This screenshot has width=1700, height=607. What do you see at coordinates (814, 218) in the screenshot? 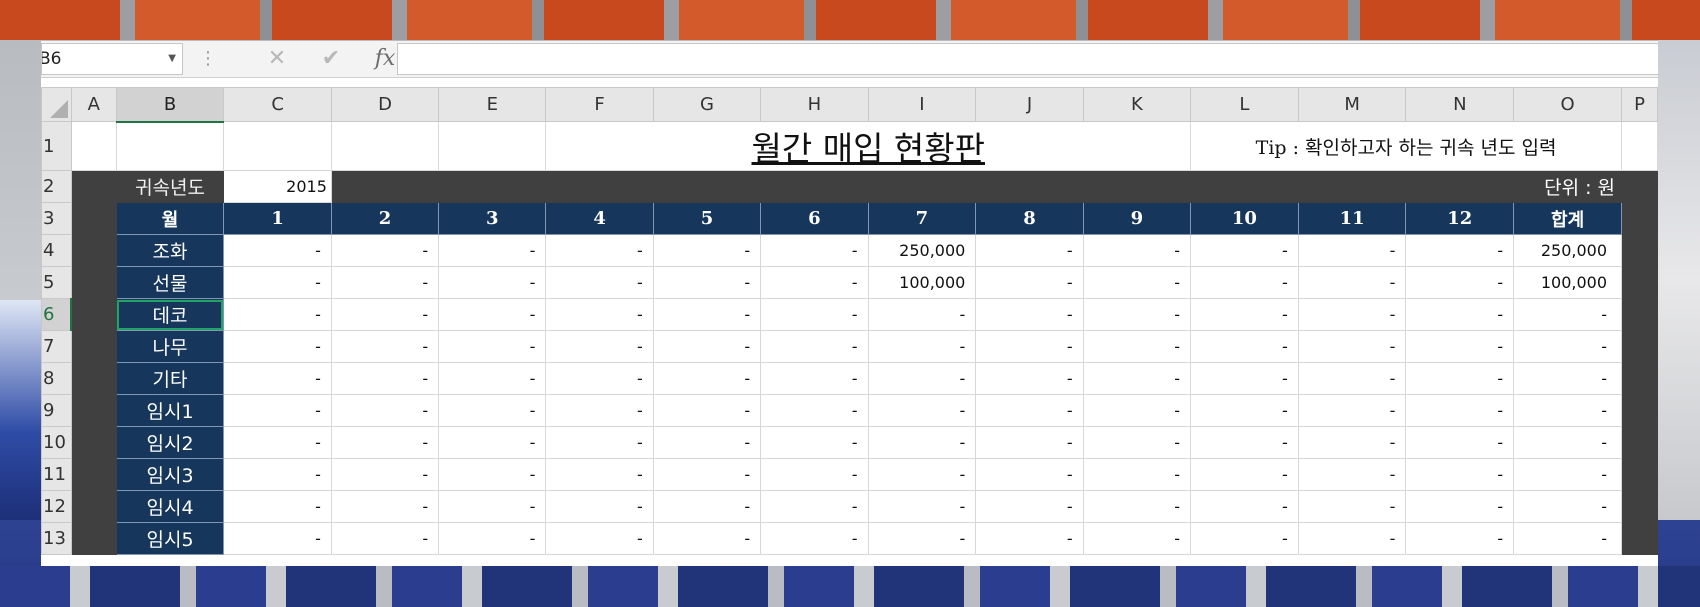
I see `month-header-6: 6` at bounding box center [814, 218].